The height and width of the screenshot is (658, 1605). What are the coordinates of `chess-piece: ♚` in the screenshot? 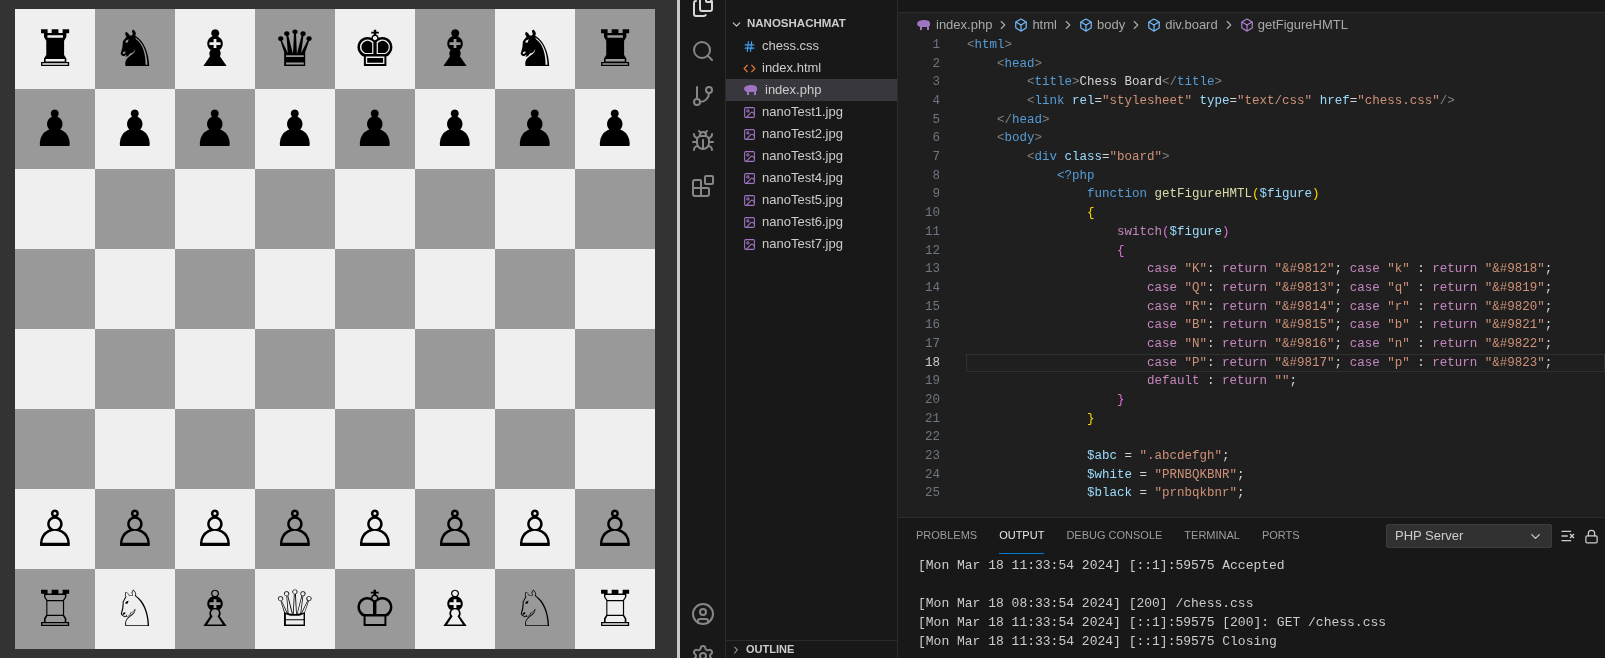 It's located at (375, 49).